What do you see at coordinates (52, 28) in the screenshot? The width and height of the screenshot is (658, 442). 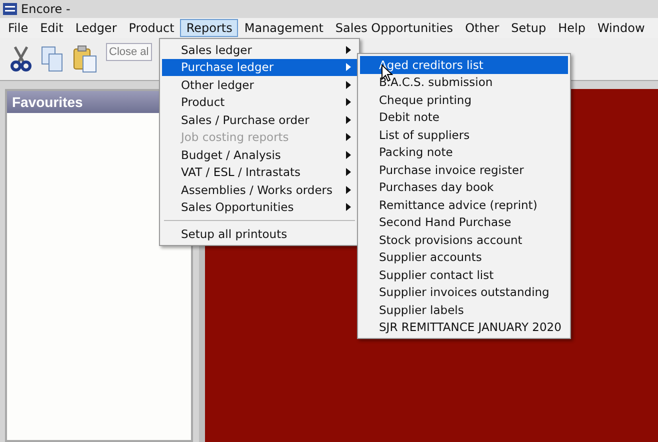 I see `menu-item: Edit` at bounding box center [52, 28].